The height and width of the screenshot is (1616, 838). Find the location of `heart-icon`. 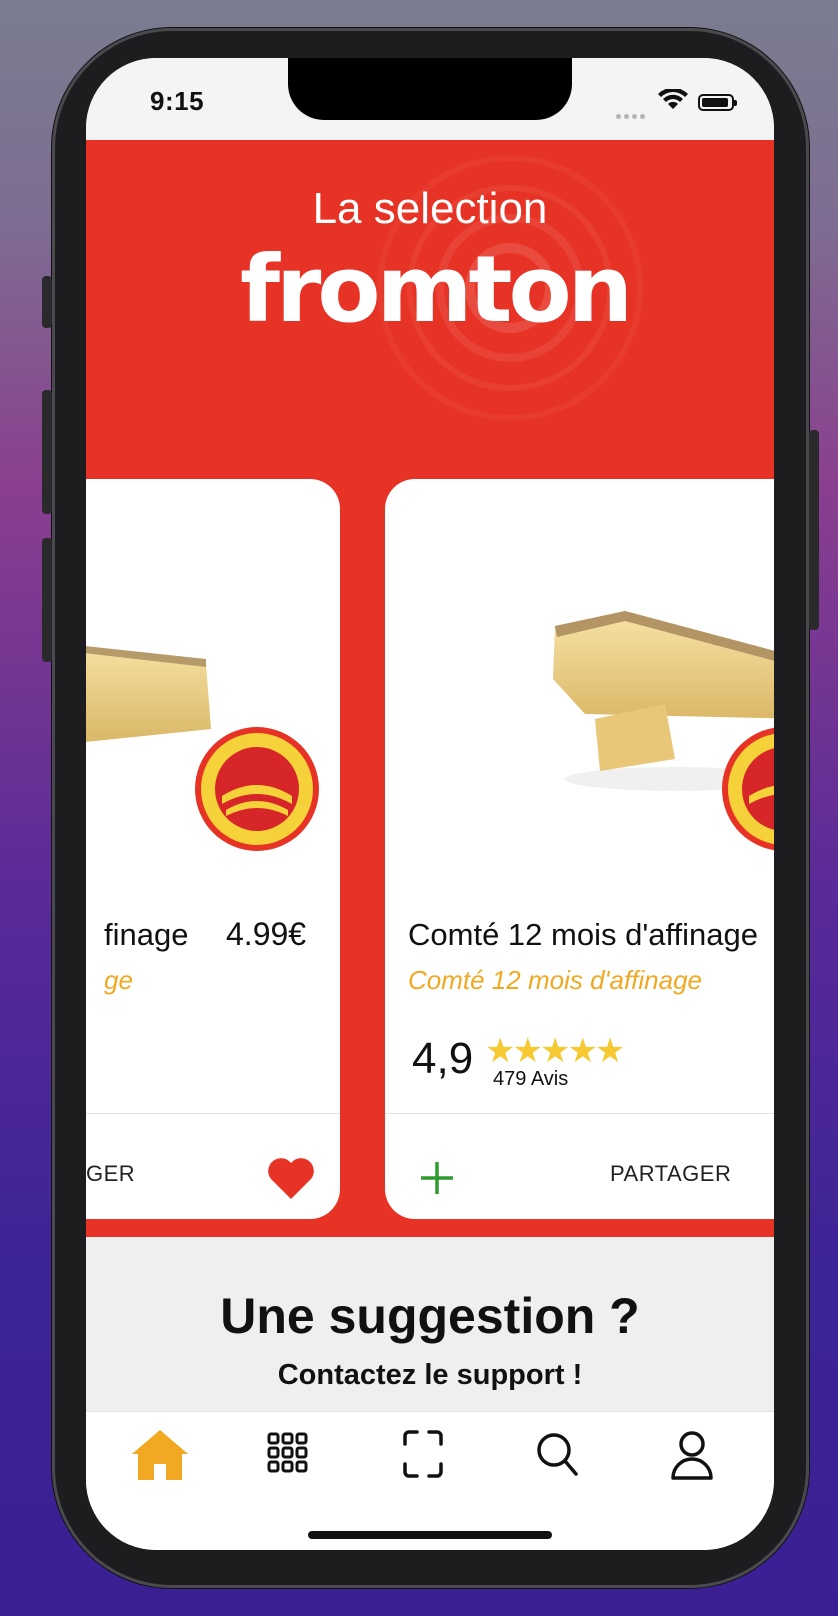

heart-icon is located at coordinates (291, 1178).